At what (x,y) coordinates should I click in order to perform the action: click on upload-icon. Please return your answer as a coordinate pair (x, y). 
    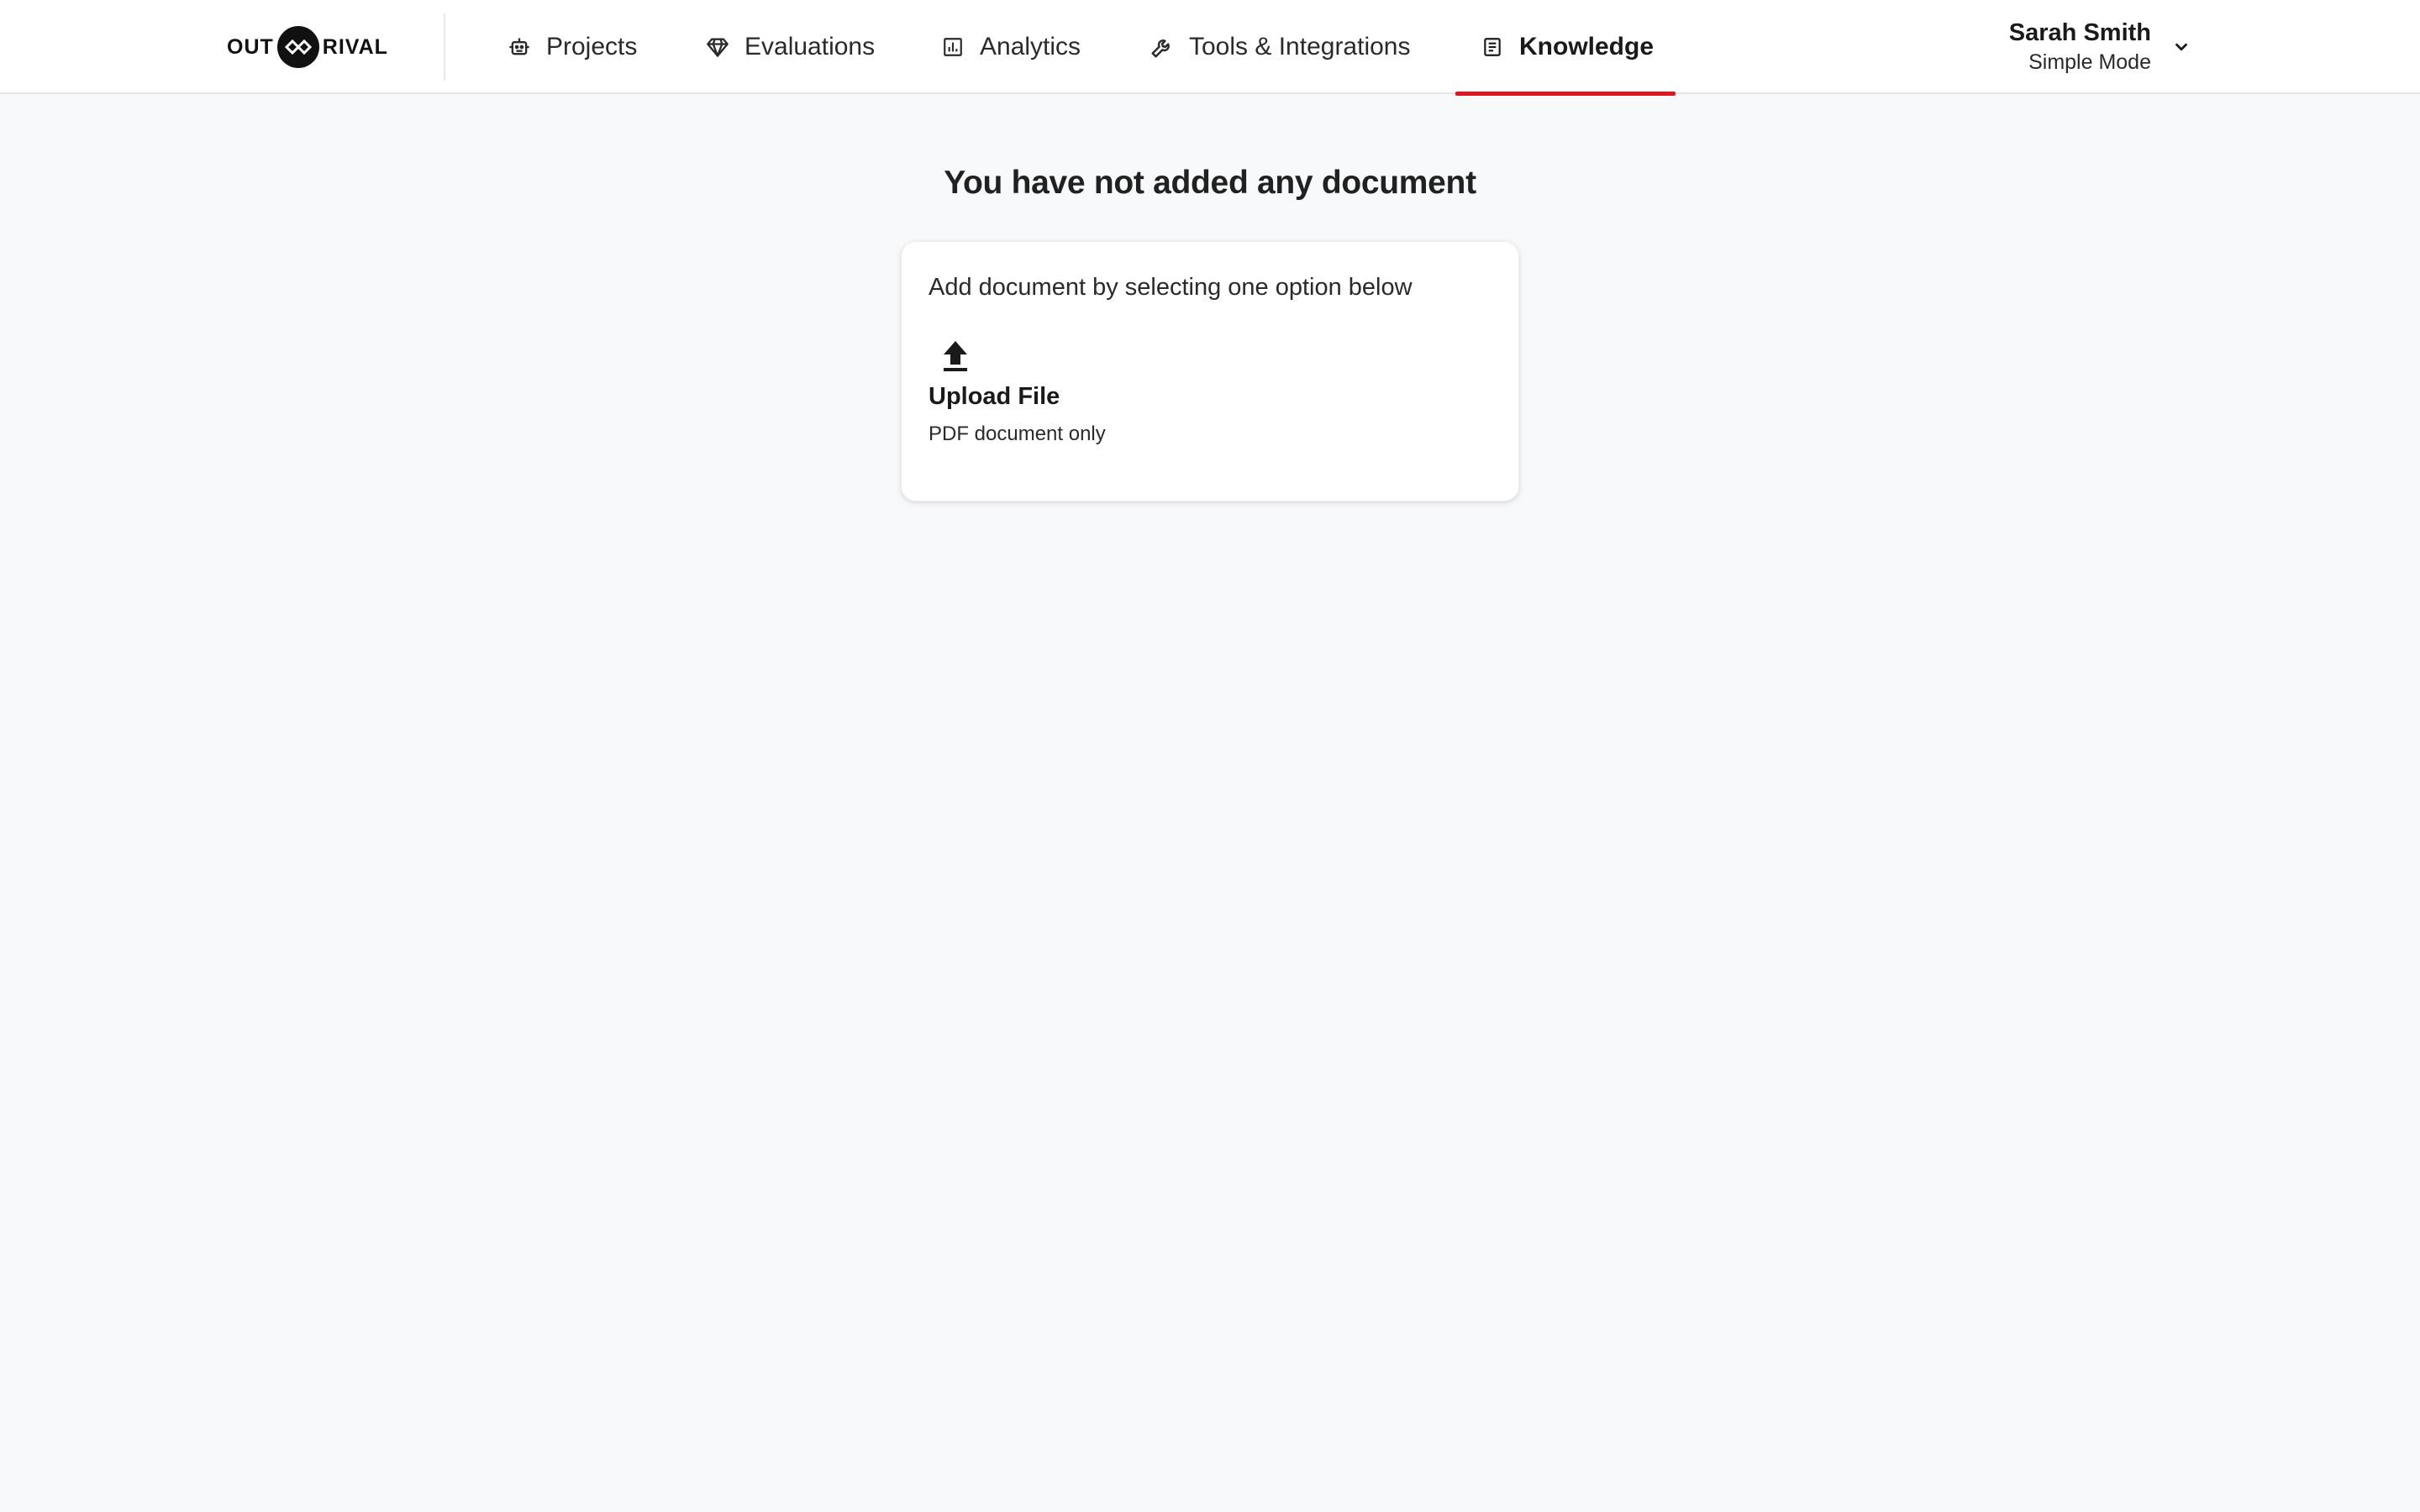
    Looking at the image, I should click on (956, 356).